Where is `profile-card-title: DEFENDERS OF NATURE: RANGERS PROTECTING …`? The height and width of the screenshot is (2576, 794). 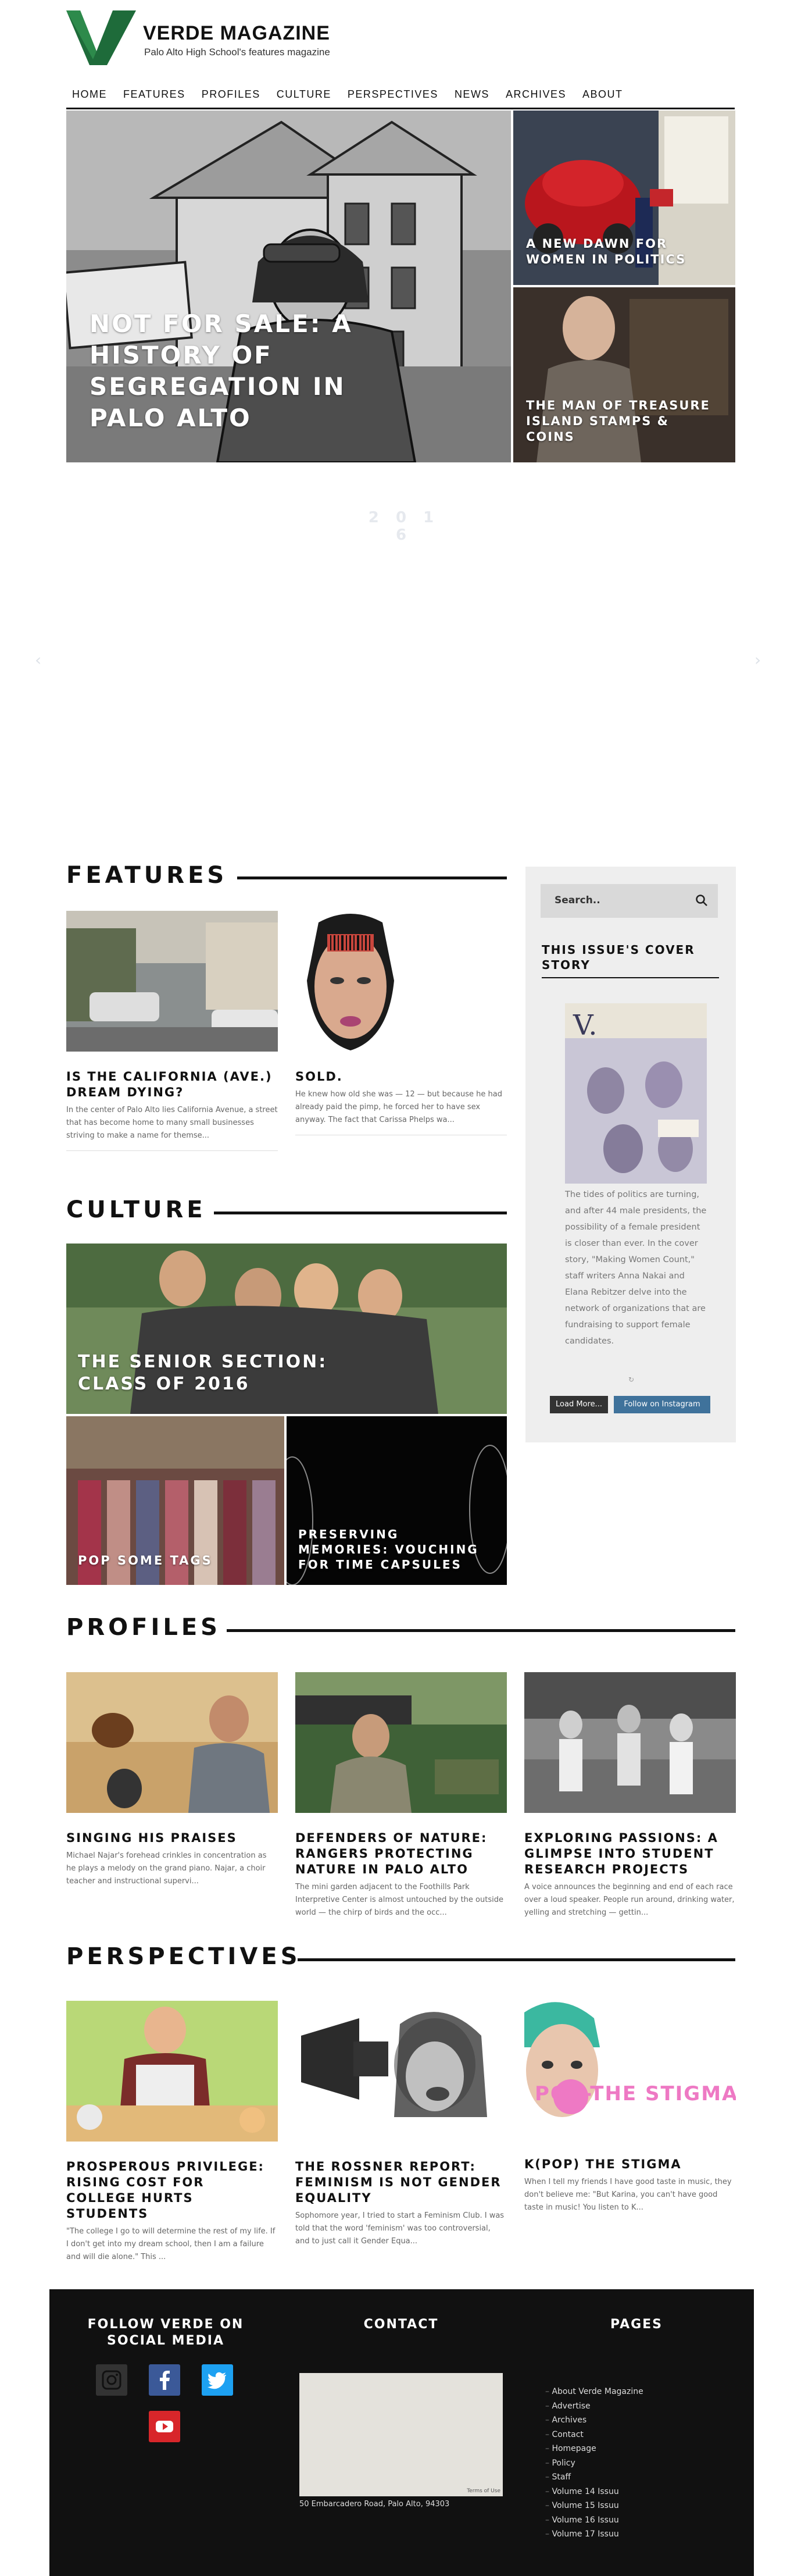 profile-card-title: DEFENDERS OF NATURE: RANGERS PROTECTING … is located at coordinates (401, 1853).